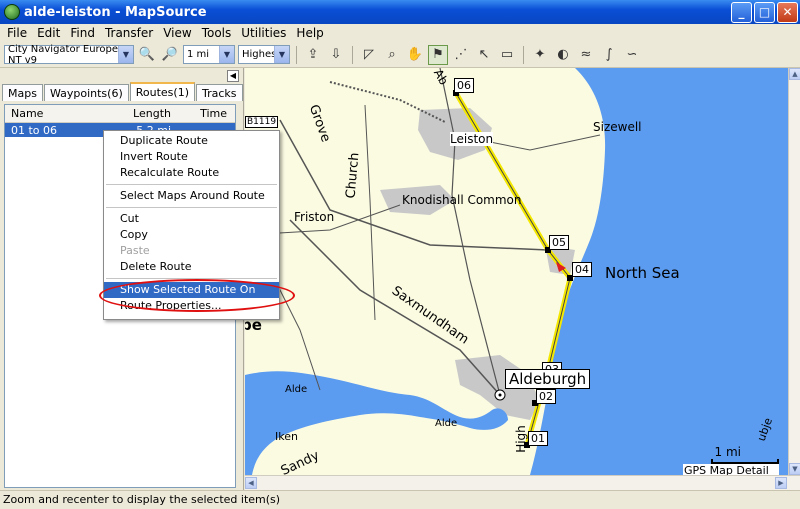 This screenshot has height=509, width=800. What do you see at coordinates (794, 74) in the screenshot?
I see `scroll-up-icon: ▲` at bounding box center [794, 74].